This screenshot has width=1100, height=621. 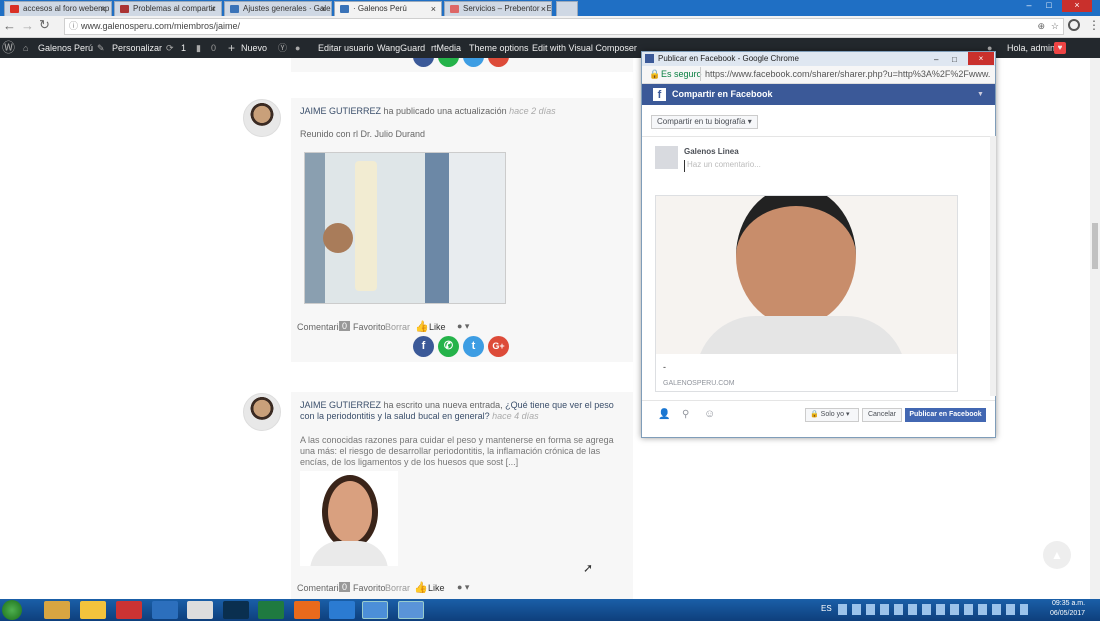 I want to click on edit-user-link: Editar usuario, so click(x=346, y=48).